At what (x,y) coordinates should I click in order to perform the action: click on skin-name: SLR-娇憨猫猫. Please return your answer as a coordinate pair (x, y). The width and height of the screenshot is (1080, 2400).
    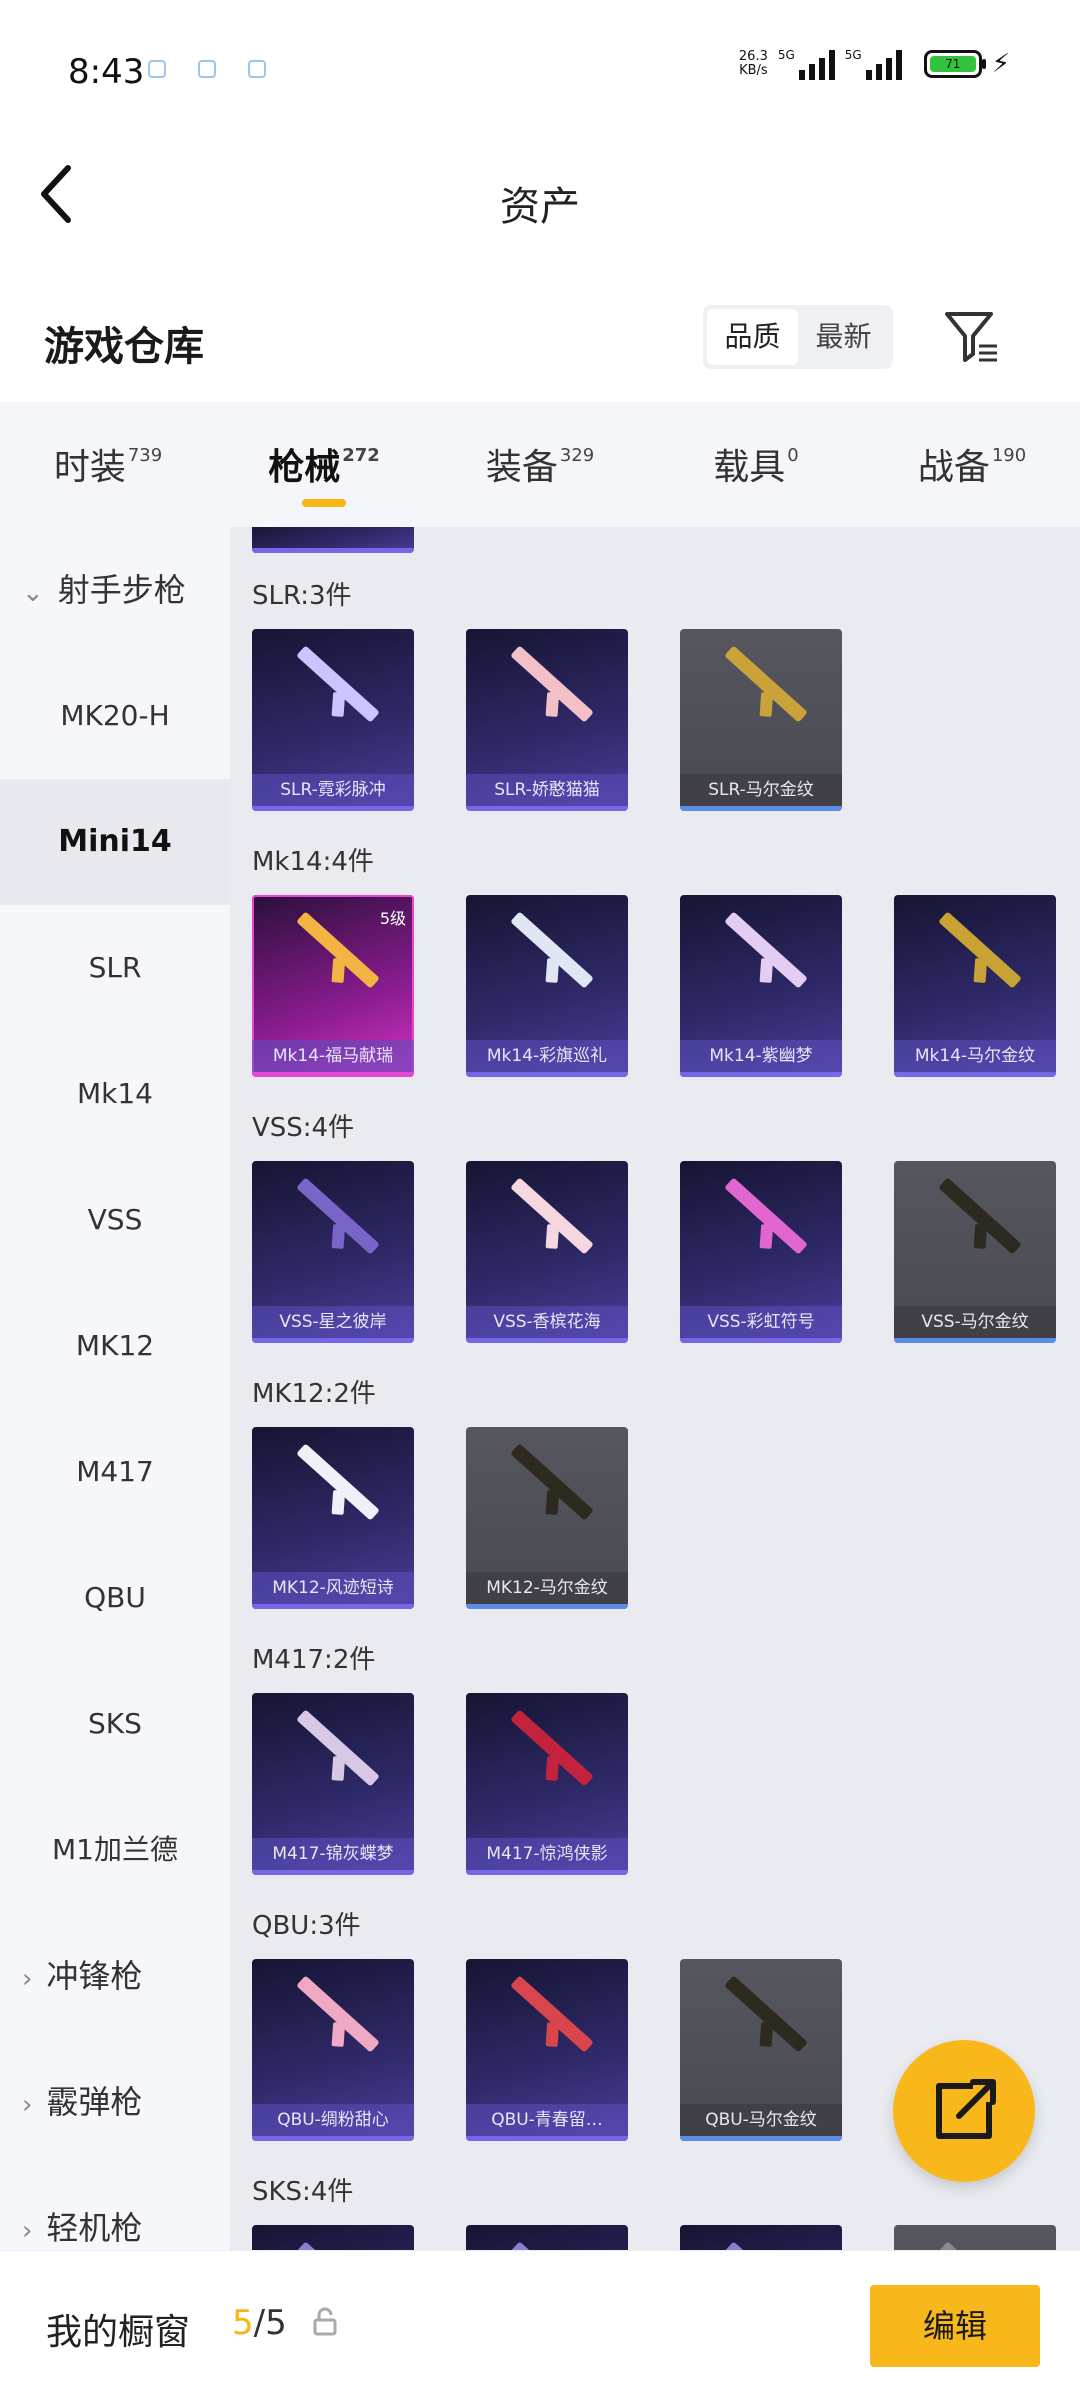
    Looking at the image, I should click on (547, 790).